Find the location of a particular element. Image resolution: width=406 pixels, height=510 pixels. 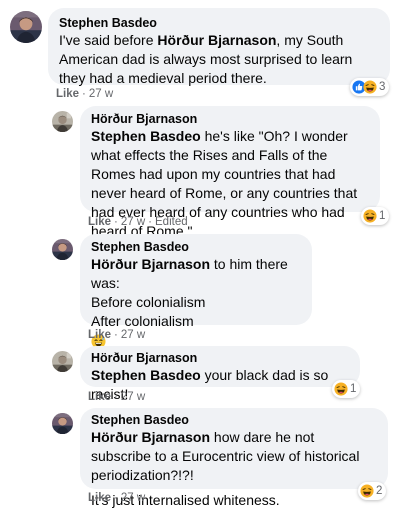

comment-meta: Like · 27 w · Edited is located at coordinates (138, 222).